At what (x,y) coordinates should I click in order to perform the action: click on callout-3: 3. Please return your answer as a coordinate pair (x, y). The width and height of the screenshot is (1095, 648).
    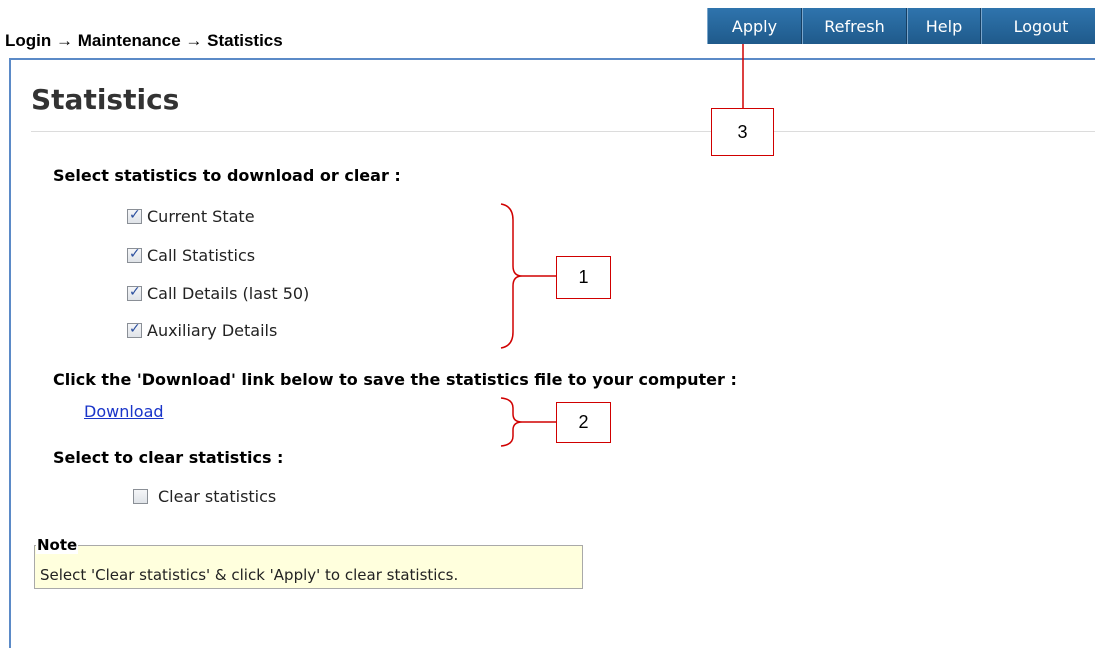
    Looking at the image, I should click on (742, 132).